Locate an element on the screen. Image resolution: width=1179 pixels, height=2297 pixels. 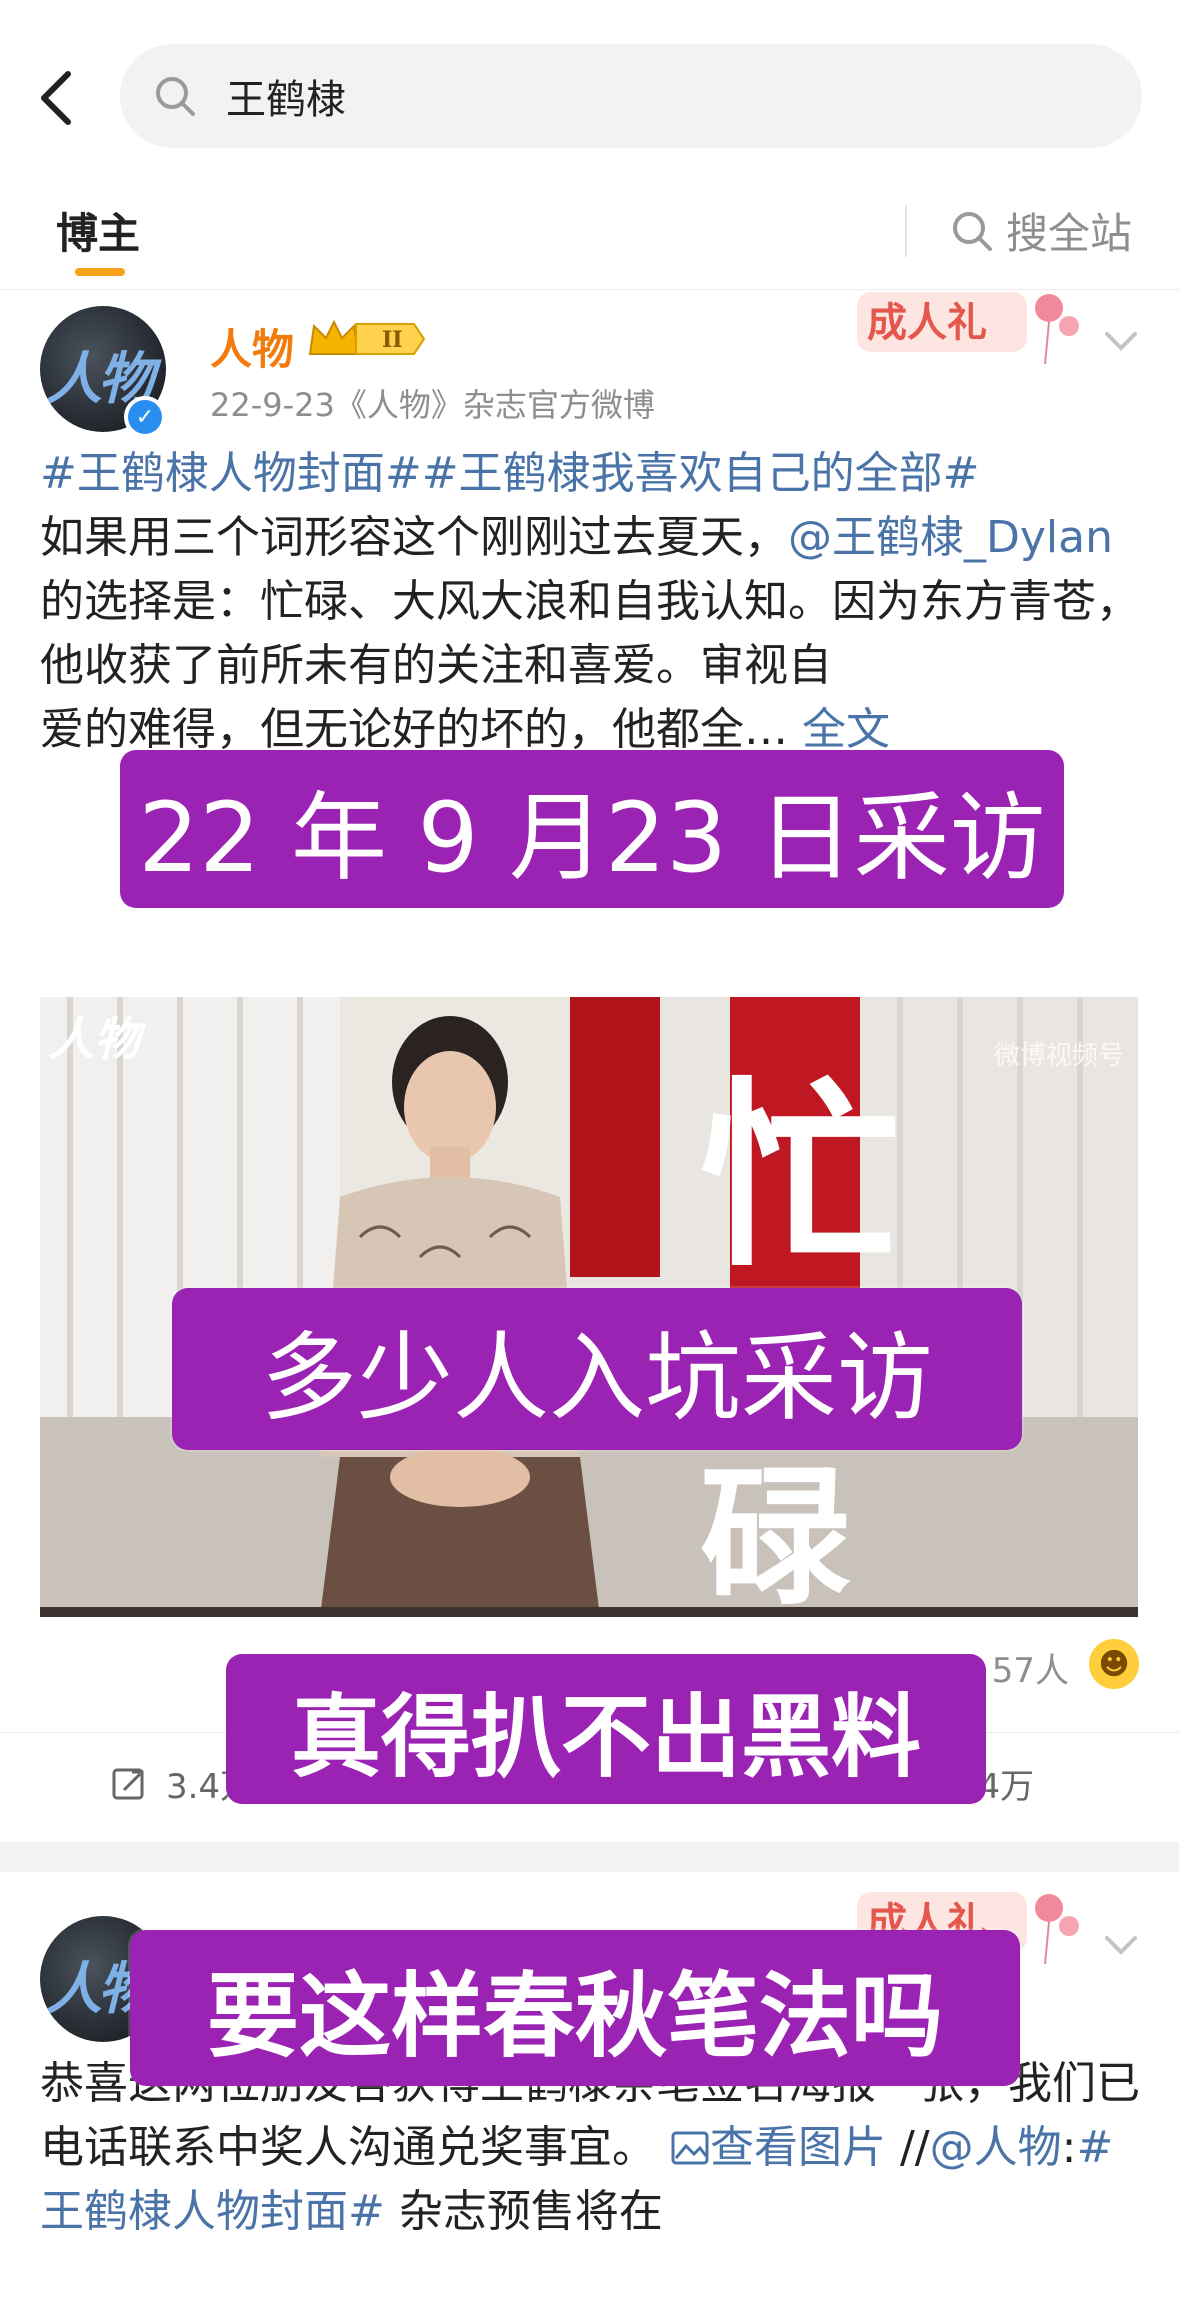
post-text: // is located at coordinates (908, 2147).